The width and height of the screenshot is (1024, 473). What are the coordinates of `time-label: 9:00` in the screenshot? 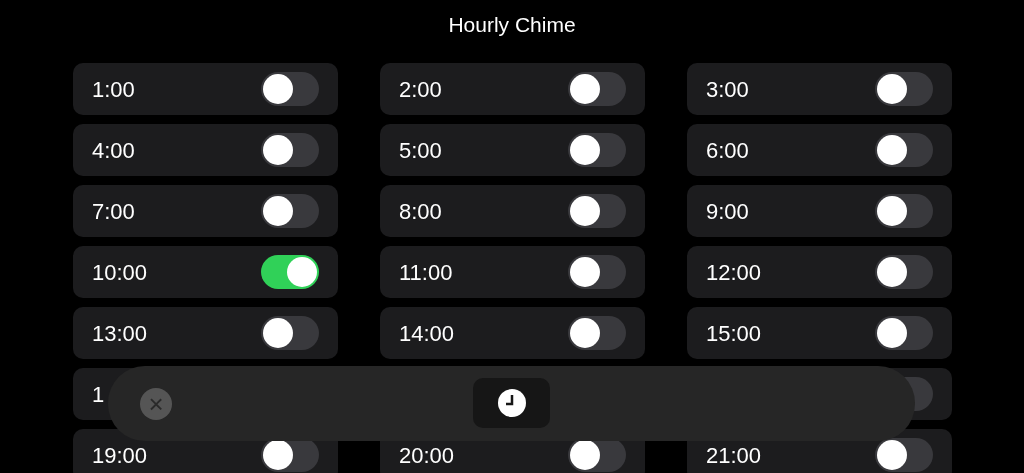 It's located at (727, 211).